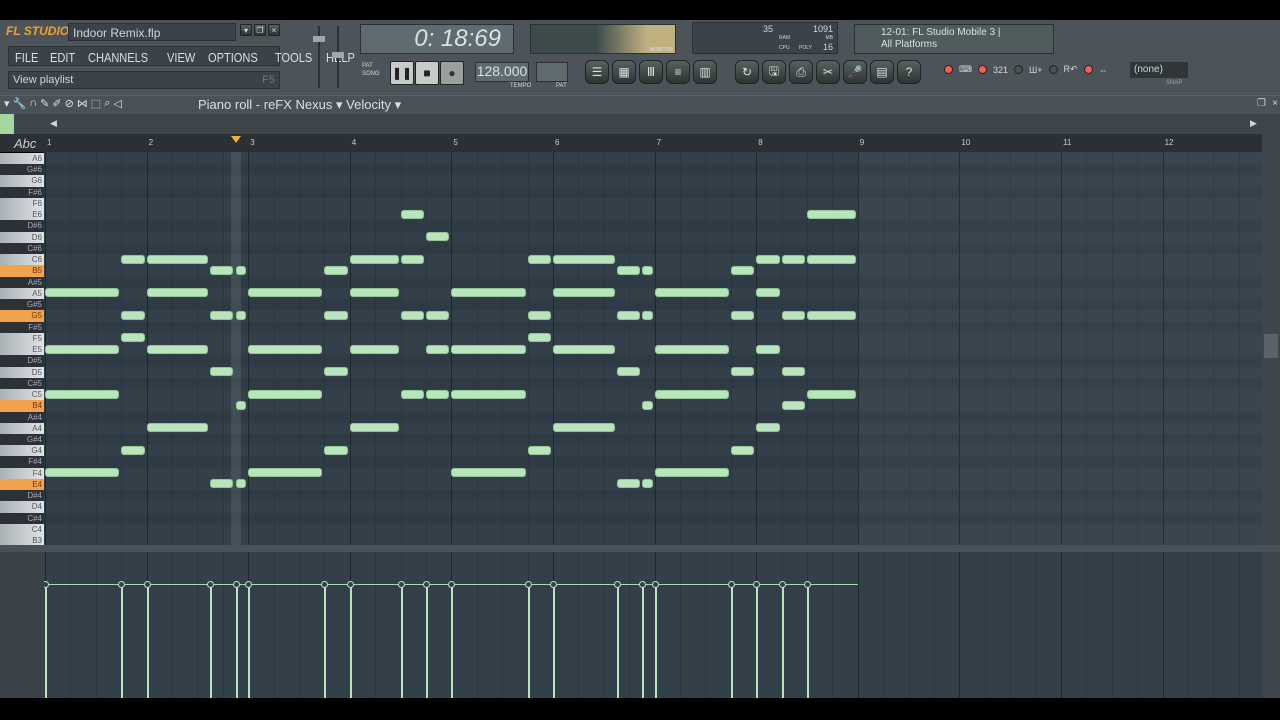 The height and width of the screenshot is (720, 1280). I want to click on brush-icon: ✐, so click(56, 103).